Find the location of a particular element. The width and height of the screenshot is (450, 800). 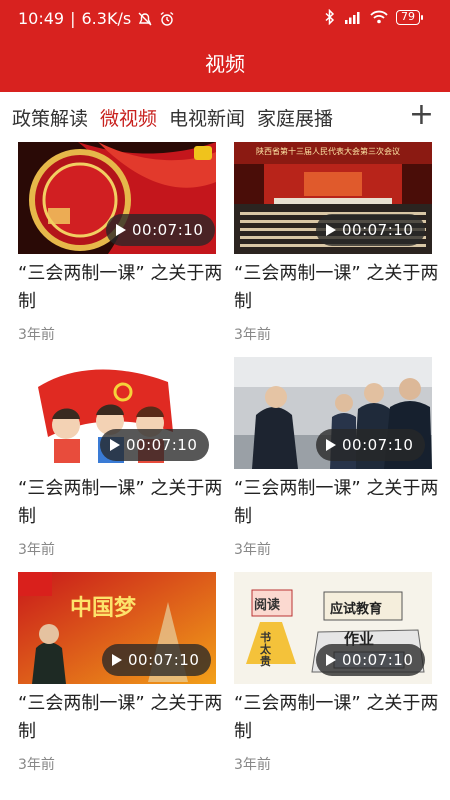

thumbnail-caption: 书太贵 is located at coordinates (265, 649).